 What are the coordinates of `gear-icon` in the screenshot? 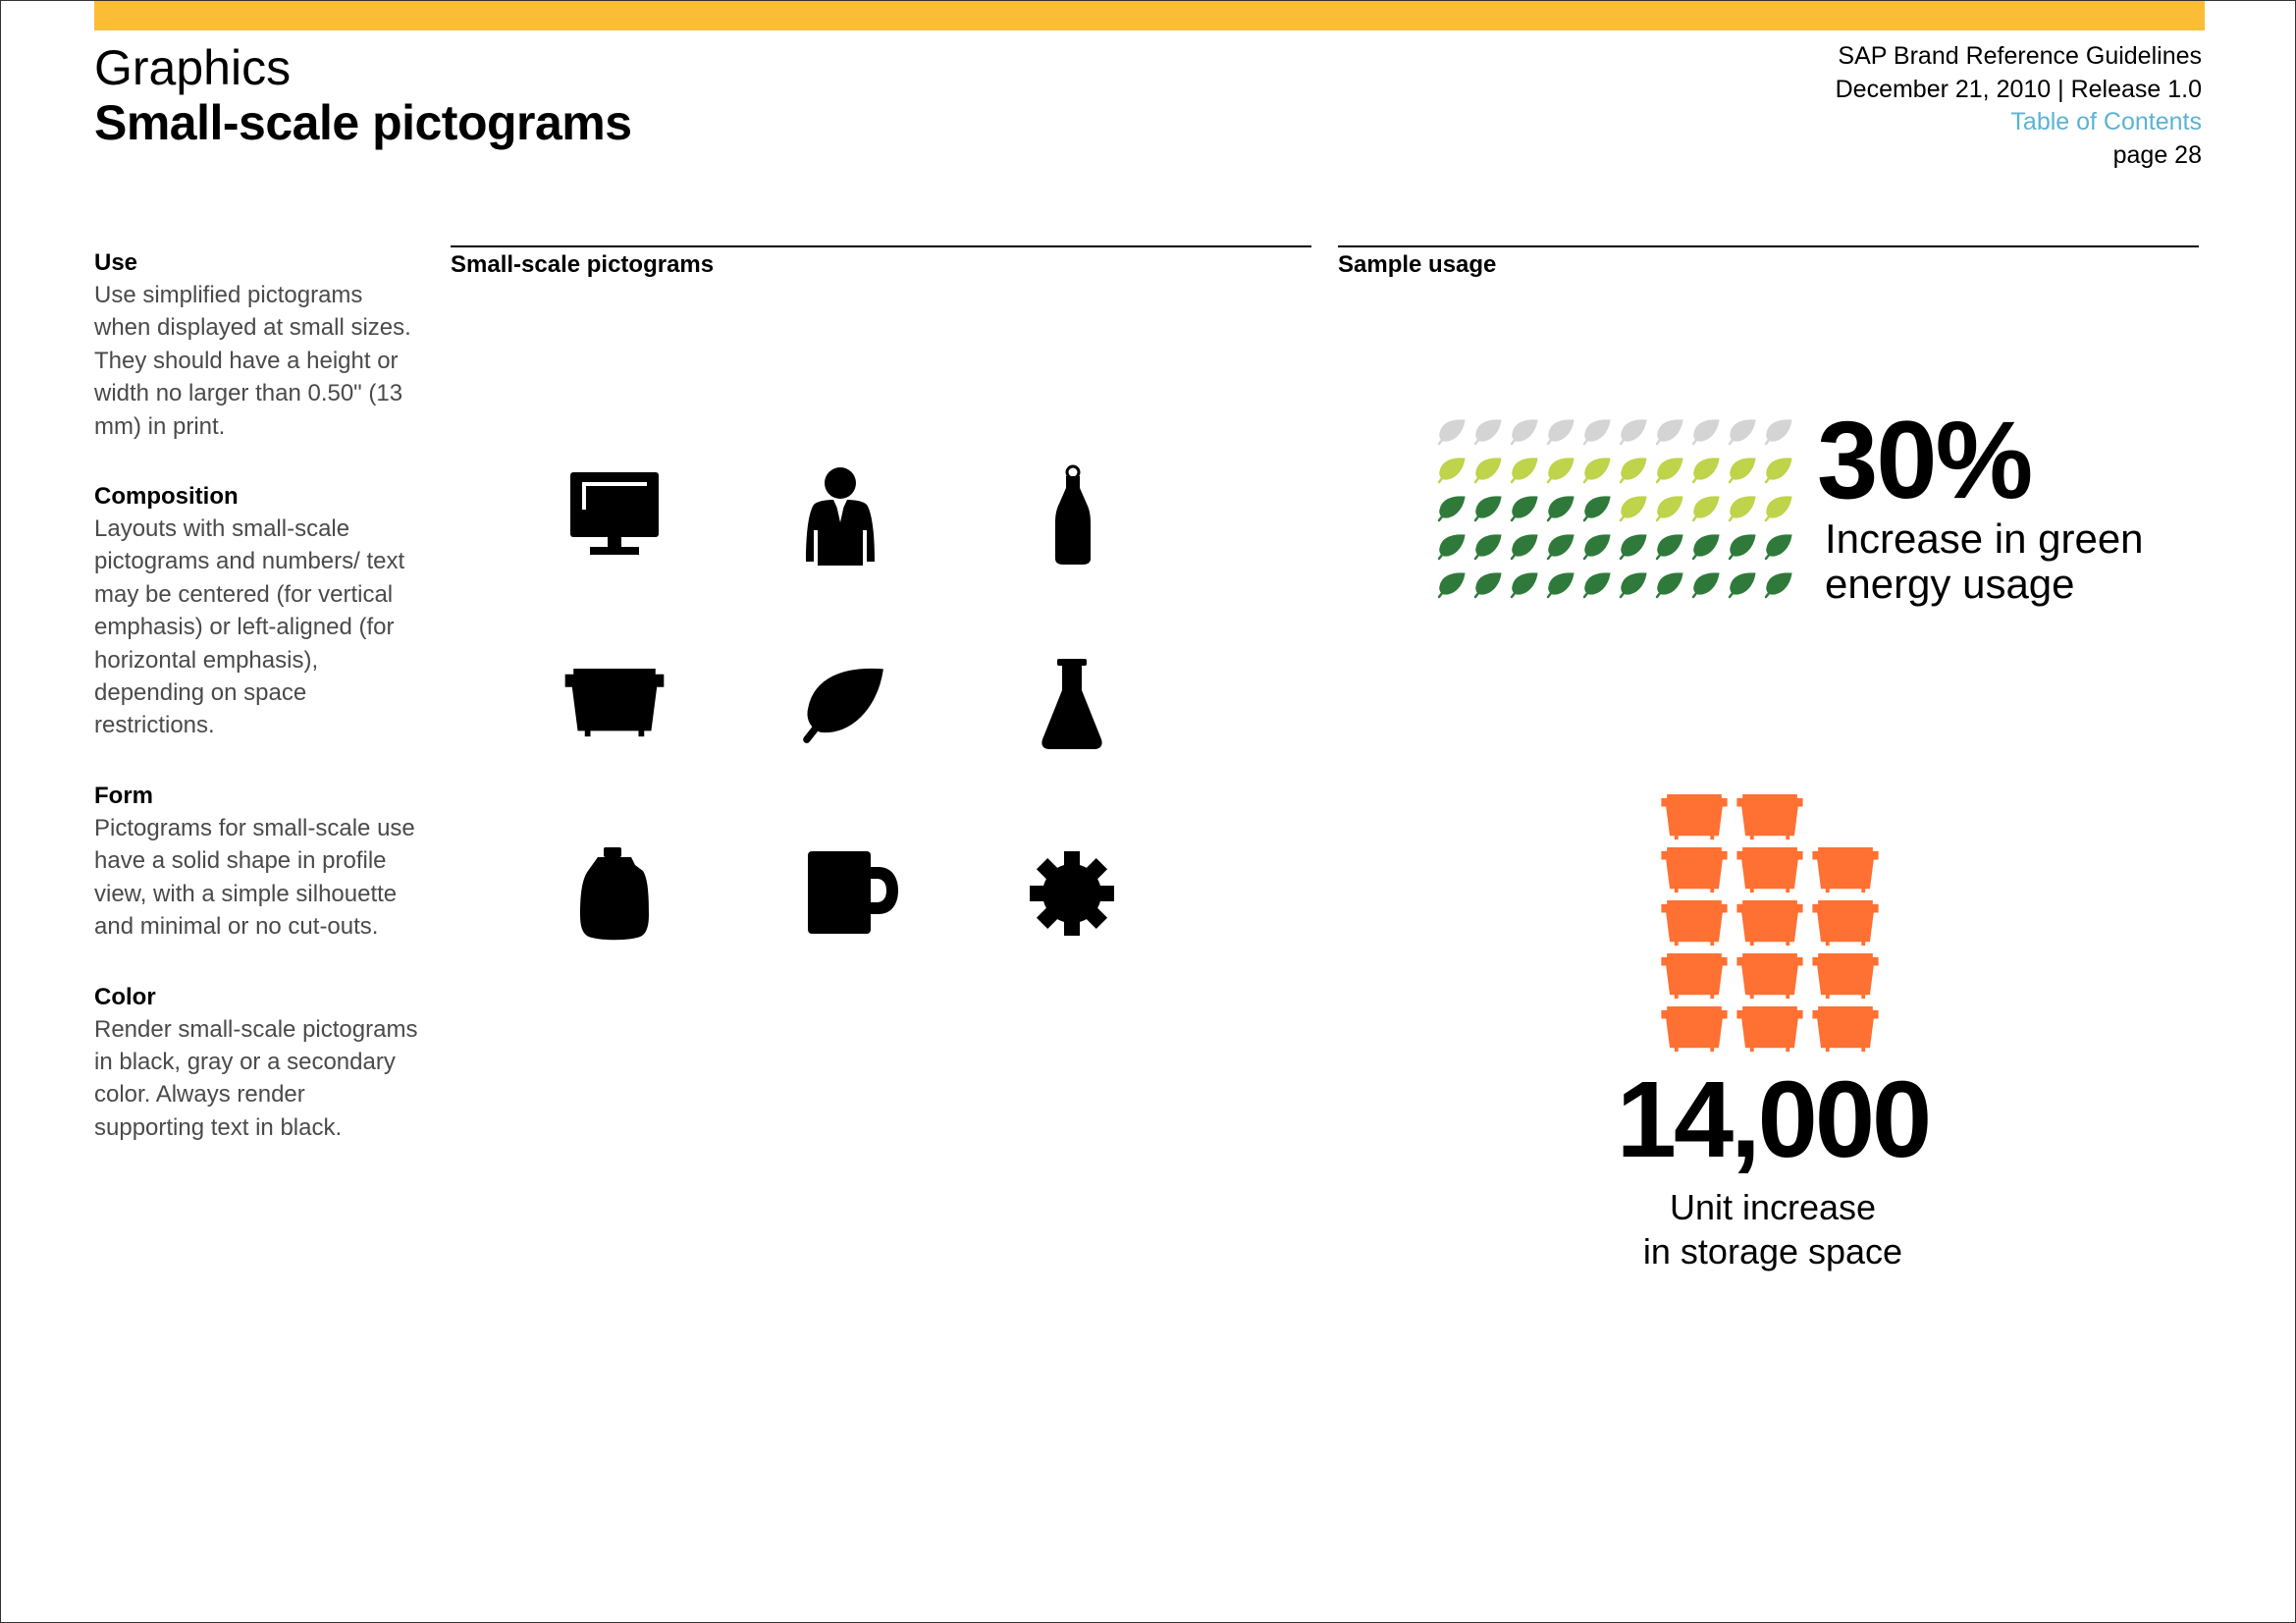 It's located at (1072, 893).